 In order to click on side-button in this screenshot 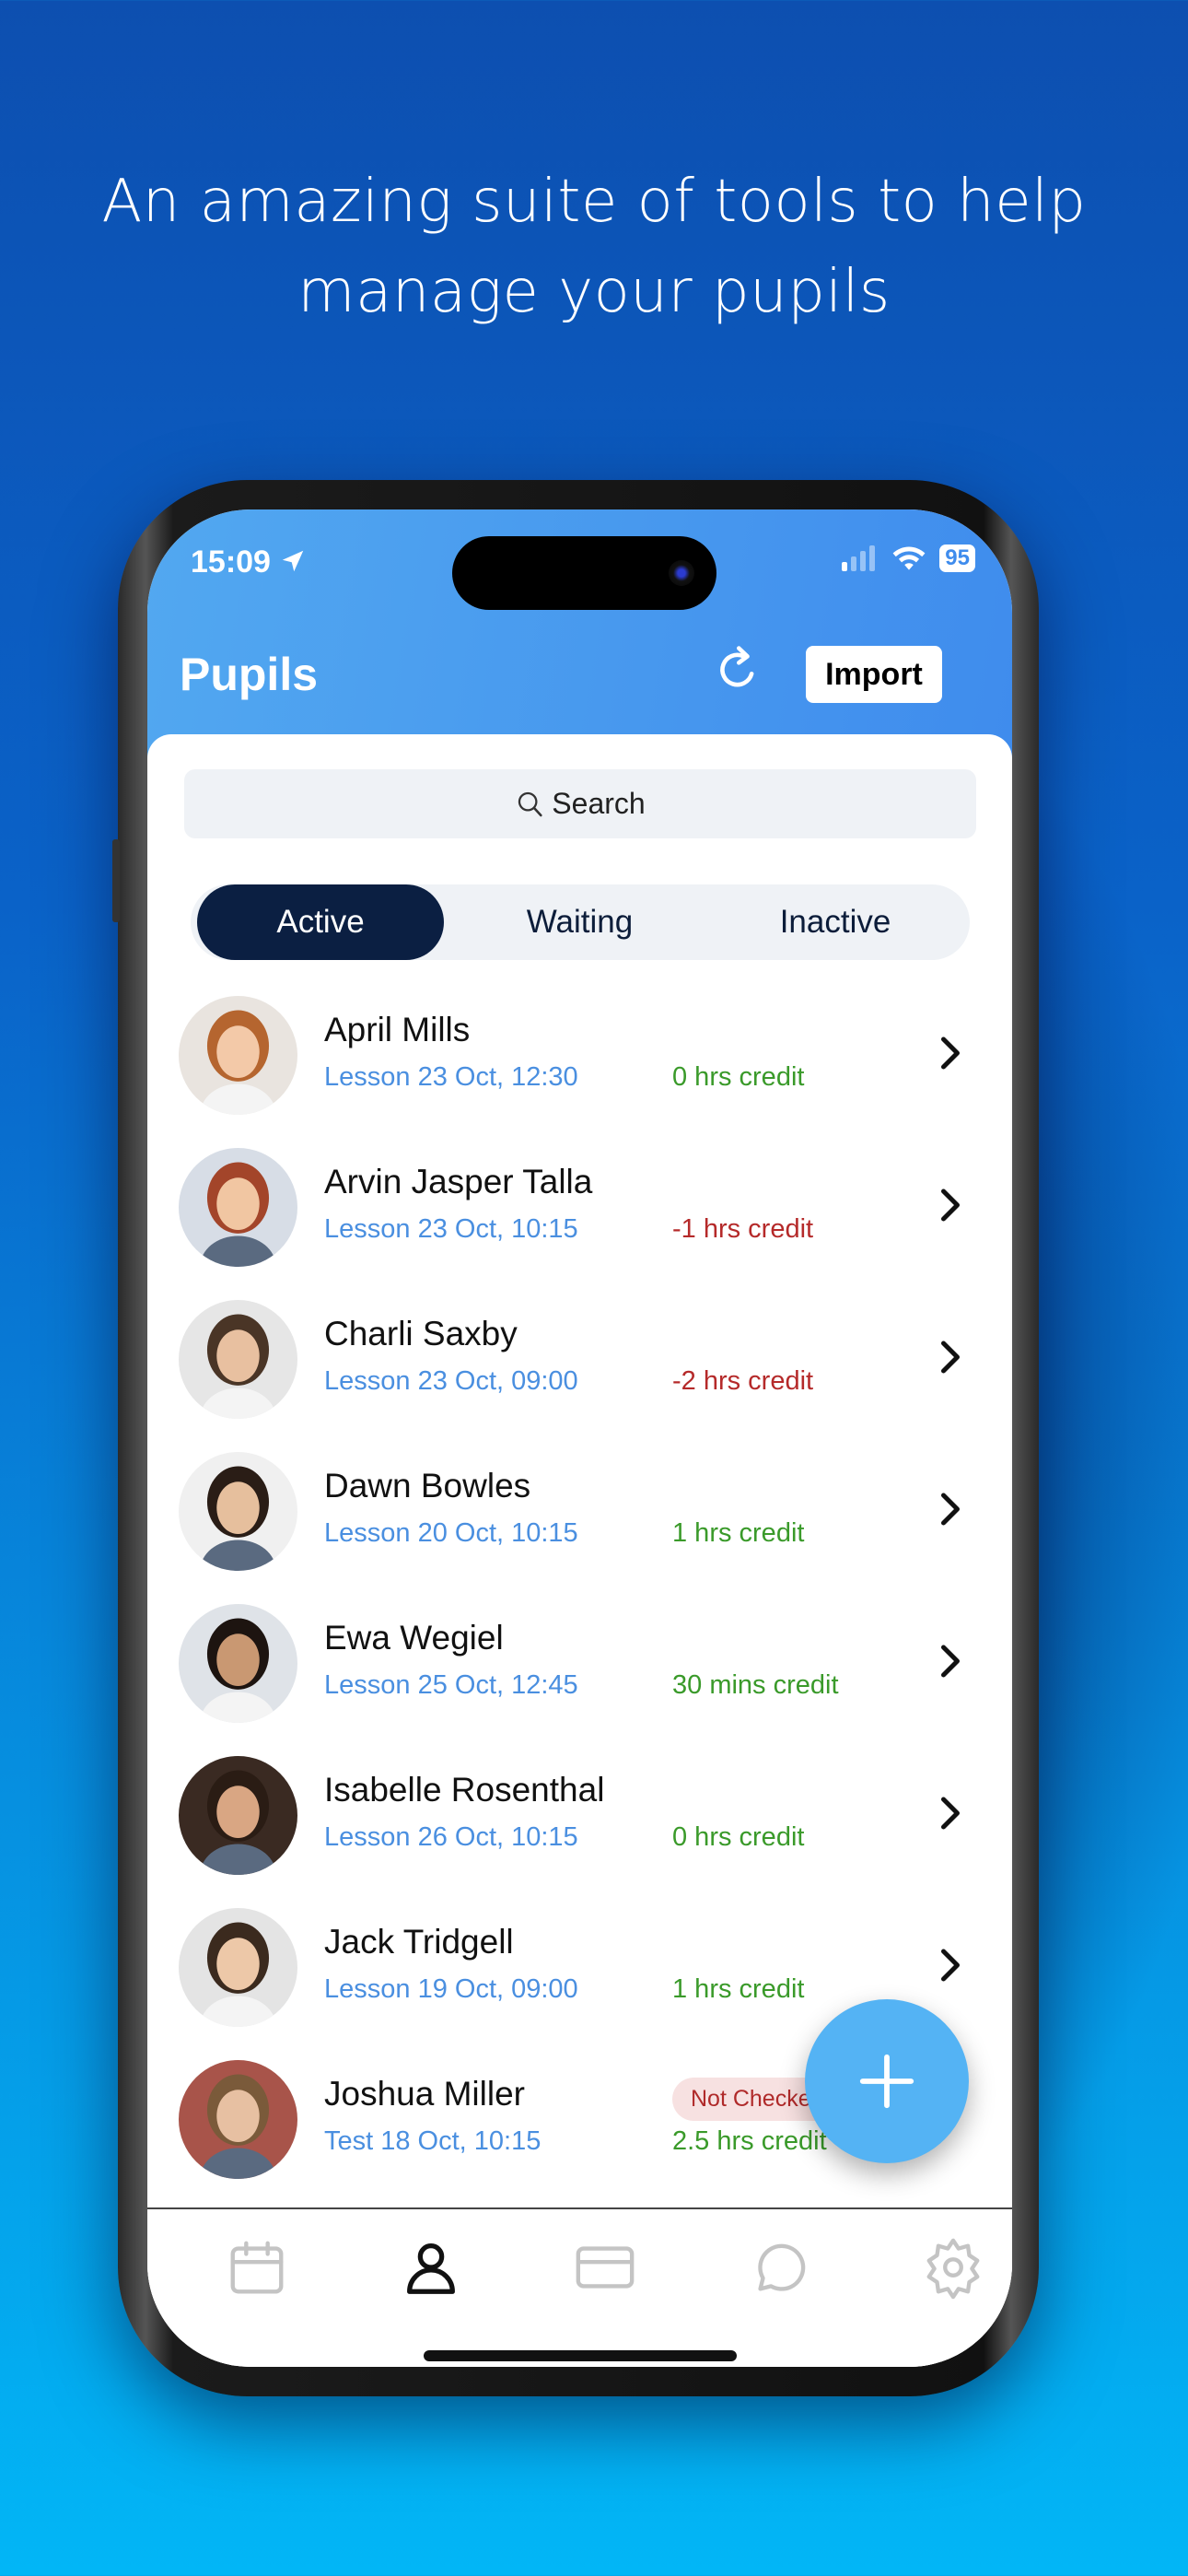, I will do `click(116, 880)`.